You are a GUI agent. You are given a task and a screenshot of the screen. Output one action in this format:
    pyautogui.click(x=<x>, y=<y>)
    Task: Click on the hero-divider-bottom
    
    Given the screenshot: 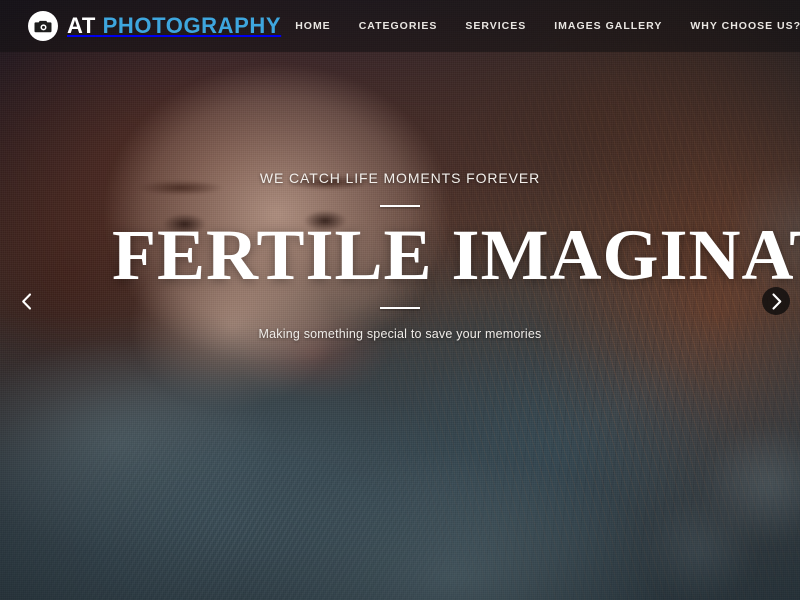 What is the action you would take?
    pyautogui.click(x=400, y=308)
    